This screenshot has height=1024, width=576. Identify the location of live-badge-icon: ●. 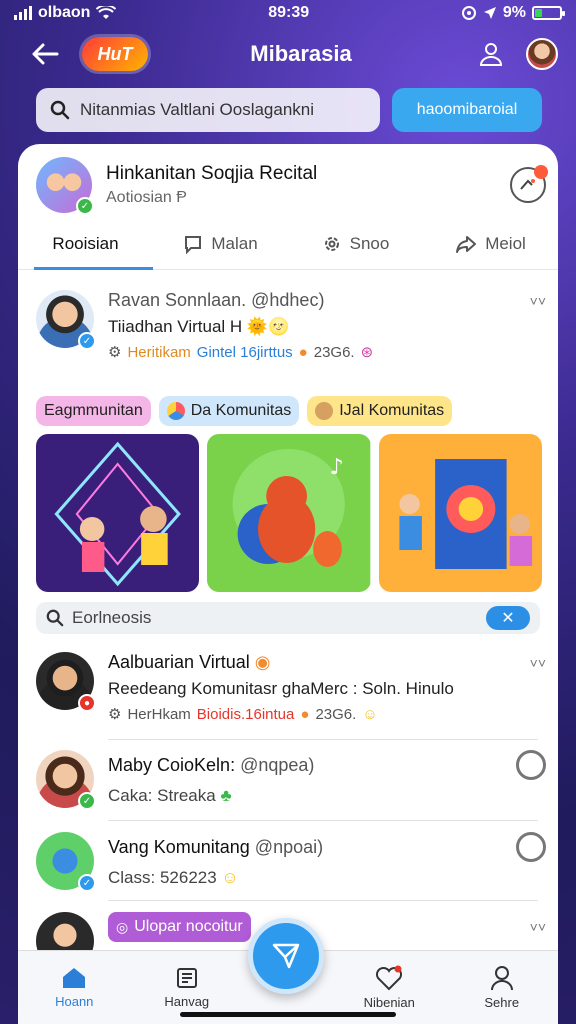
(87, 703).